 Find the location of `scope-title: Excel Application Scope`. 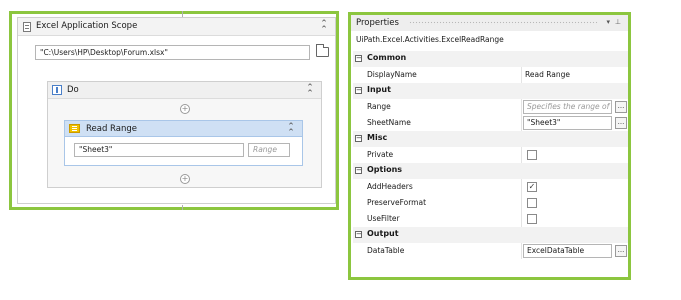

scope-title: Excel Application Scope is located at coordinates (87, 26).